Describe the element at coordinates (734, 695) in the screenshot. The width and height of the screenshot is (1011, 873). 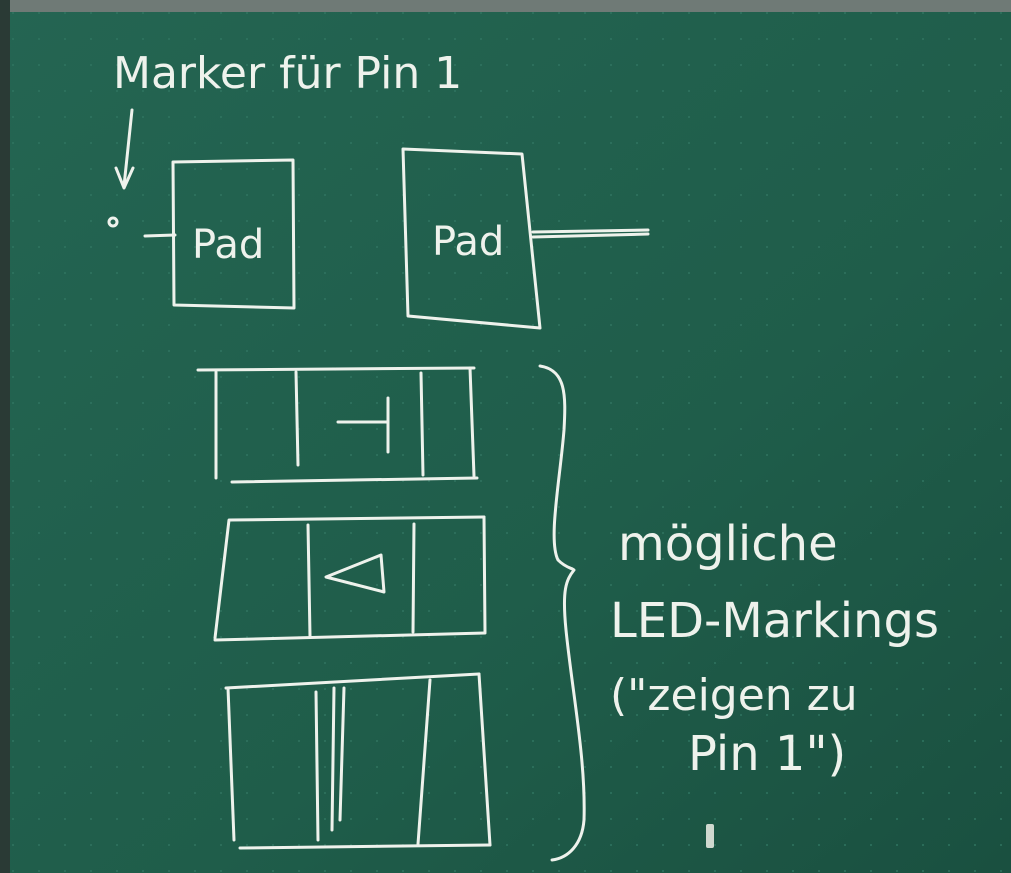
I see `note-line-3: ("zeigen zu` at that location.